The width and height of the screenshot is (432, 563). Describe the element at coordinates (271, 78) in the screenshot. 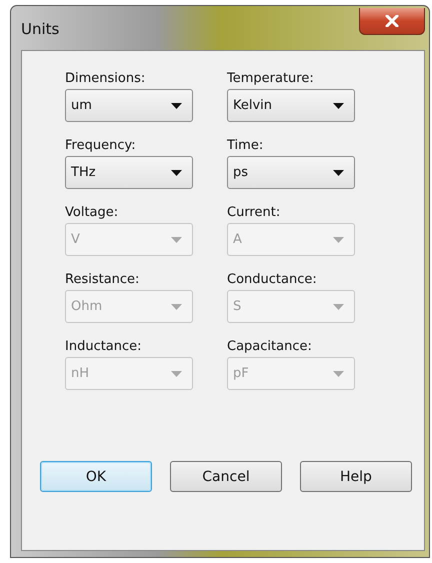

I see `field-label: Temperature:` at that location.